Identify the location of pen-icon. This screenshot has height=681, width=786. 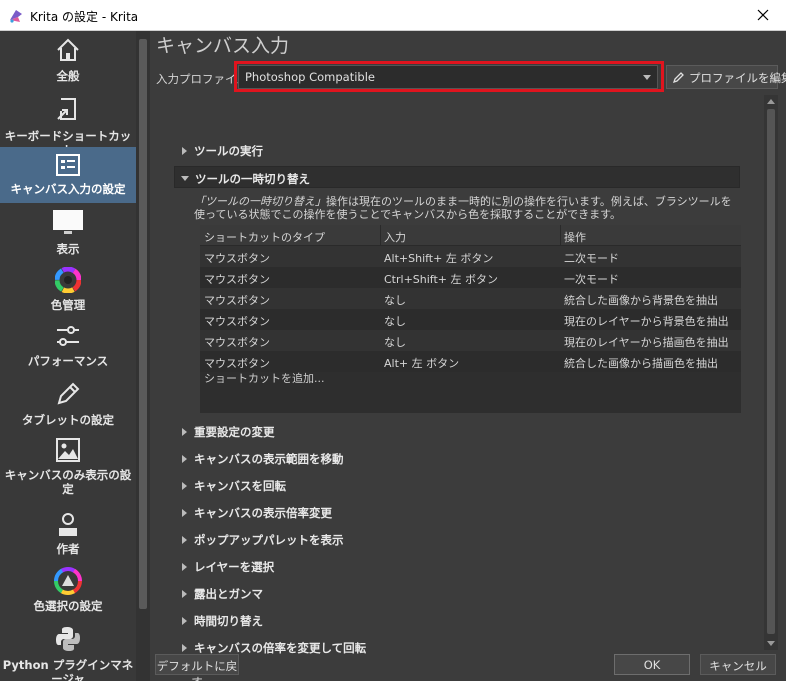
(68, 393).